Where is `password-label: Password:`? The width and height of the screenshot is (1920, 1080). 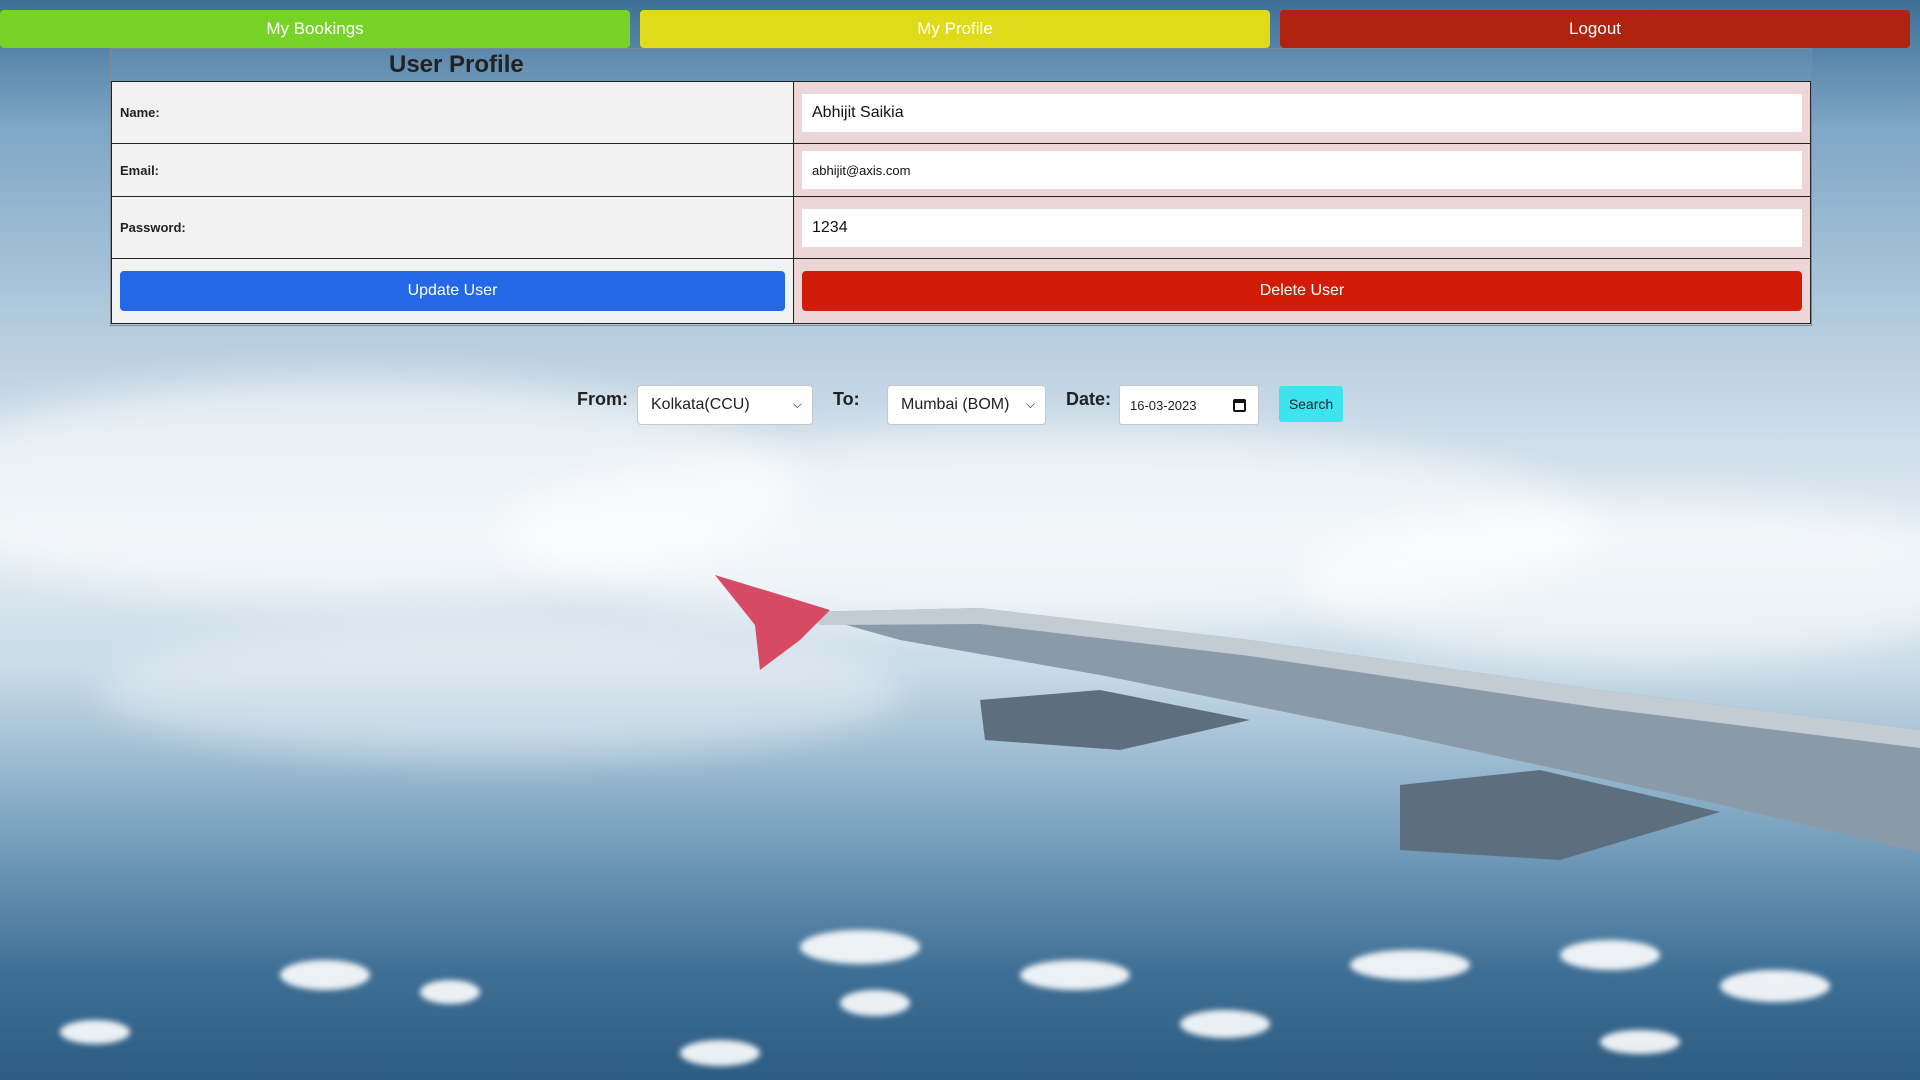
password-label: Password: is located at coordinates (452, 227).